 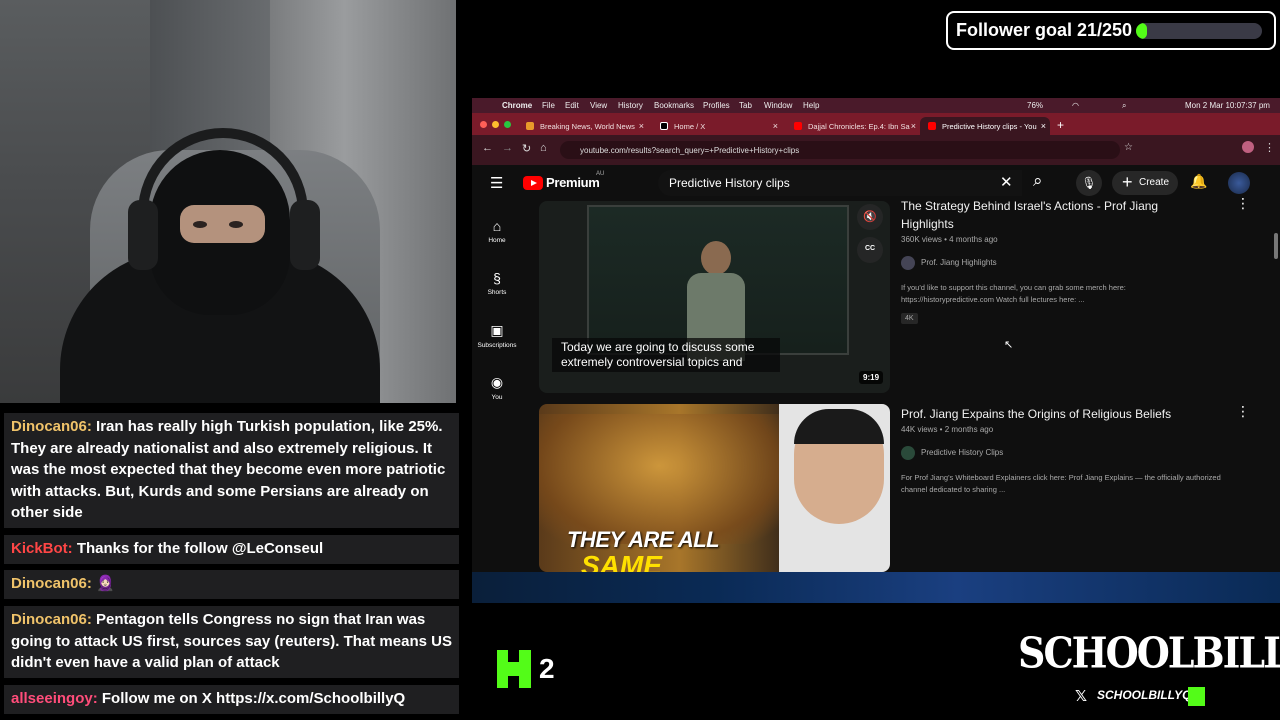 I want to click on menu-help: Help, so click(x=811, y=105).